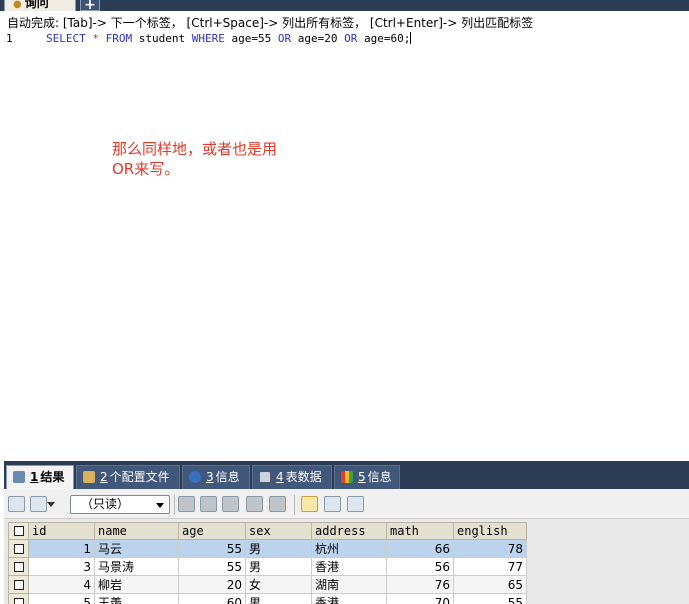 The image size is (689, 604). I want to click on results-tab-strip: 1 结果 2 个配置文件 3 信息 4 表数据 5 信息, so click(346, 475).